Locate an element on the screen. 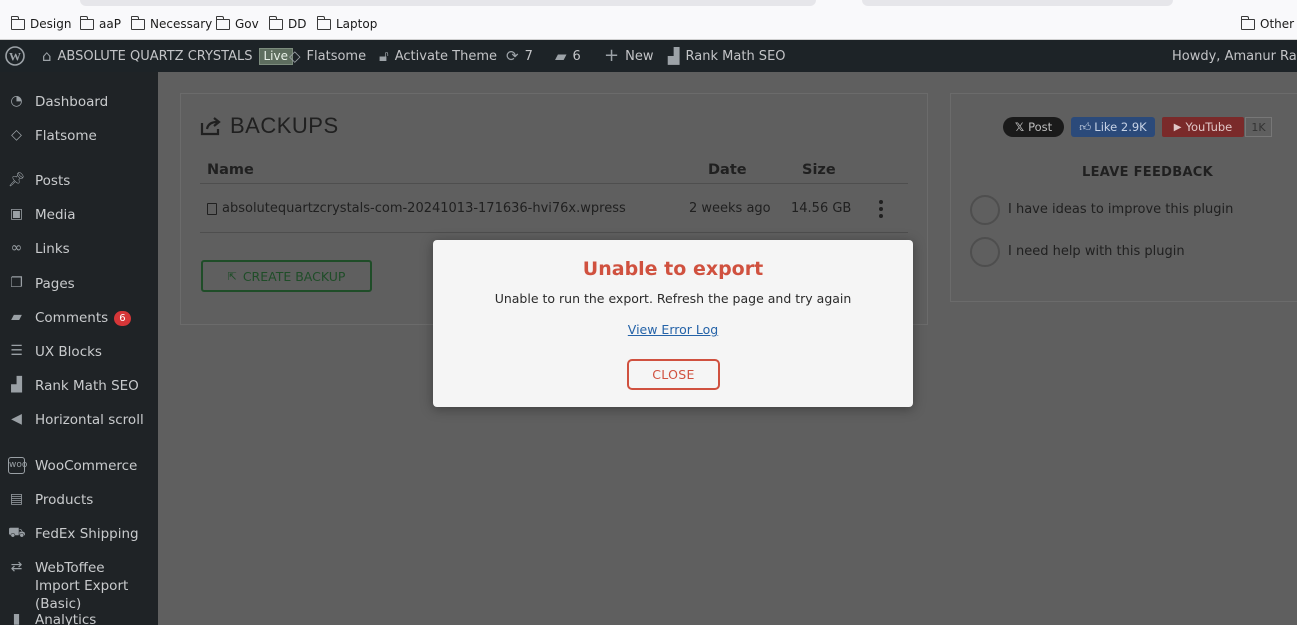 This screenshot has height=625, width=1297. close-button: CLOSE is located at coordinates (673, 374).